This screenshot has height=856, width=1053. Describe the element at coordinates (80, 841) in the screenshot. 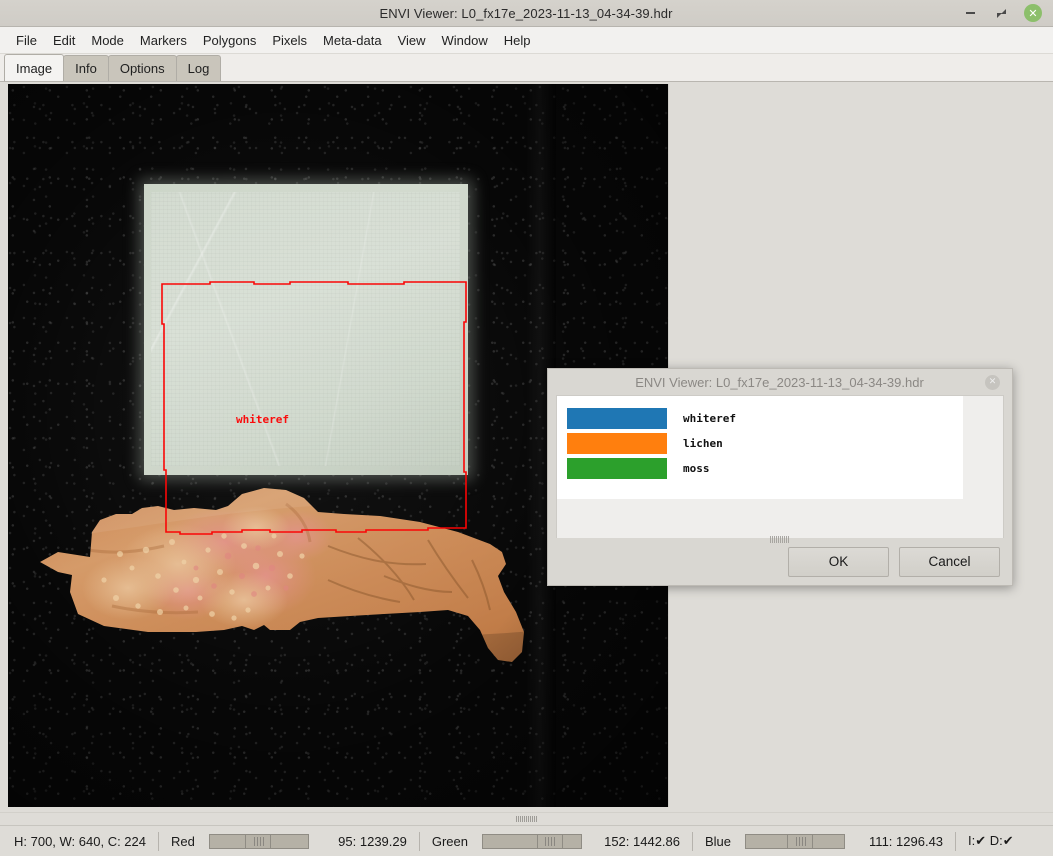

I see `image-dimensions-label: H: 700, W: 640, C: 224` at that location.